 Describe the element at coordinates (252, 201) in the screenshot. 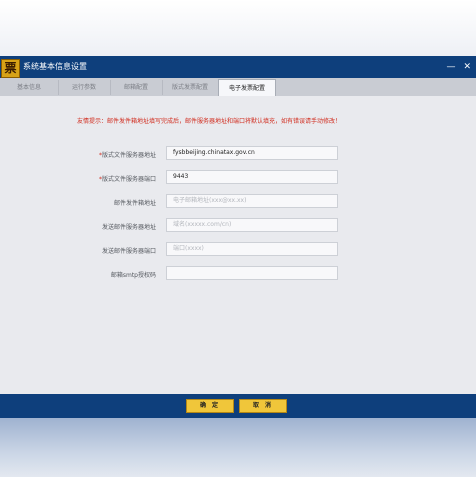

I see `sender-email-input: 电子邮箱地址(xxx@xx.xx)` at that location.